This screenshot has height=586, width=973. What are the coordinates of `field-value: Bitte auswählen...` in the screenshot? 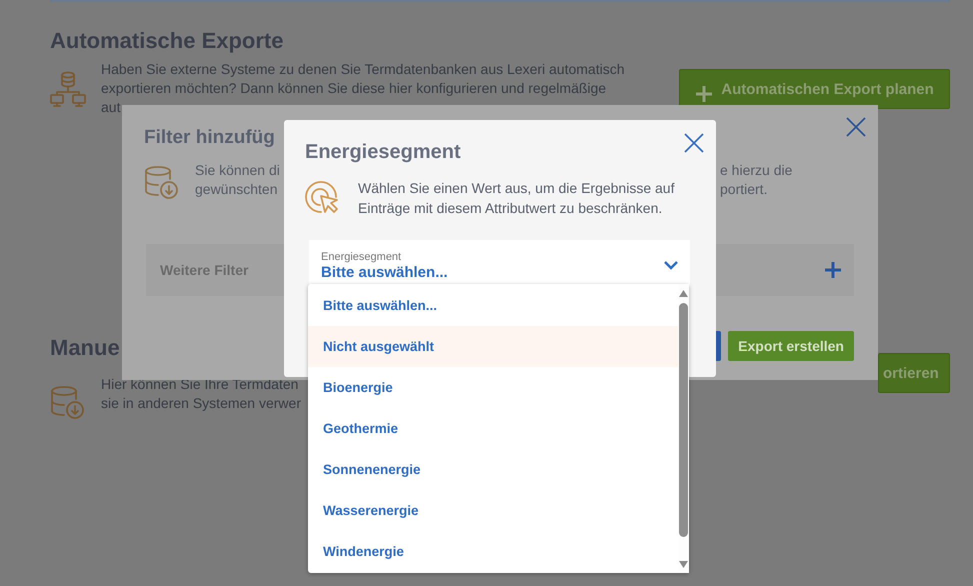 It's located at (384, 272).